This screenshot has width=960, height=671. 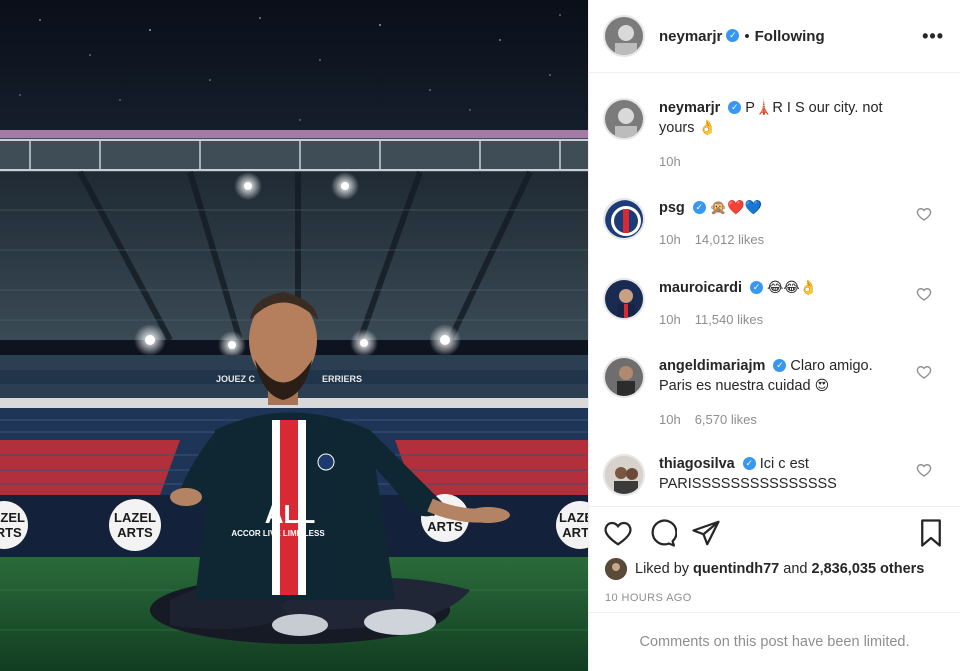 What do you see at coordinates (726, 419) in the screenshot?
I see `comment-likes: 6,570 likes` at bounding box center [726, 419].